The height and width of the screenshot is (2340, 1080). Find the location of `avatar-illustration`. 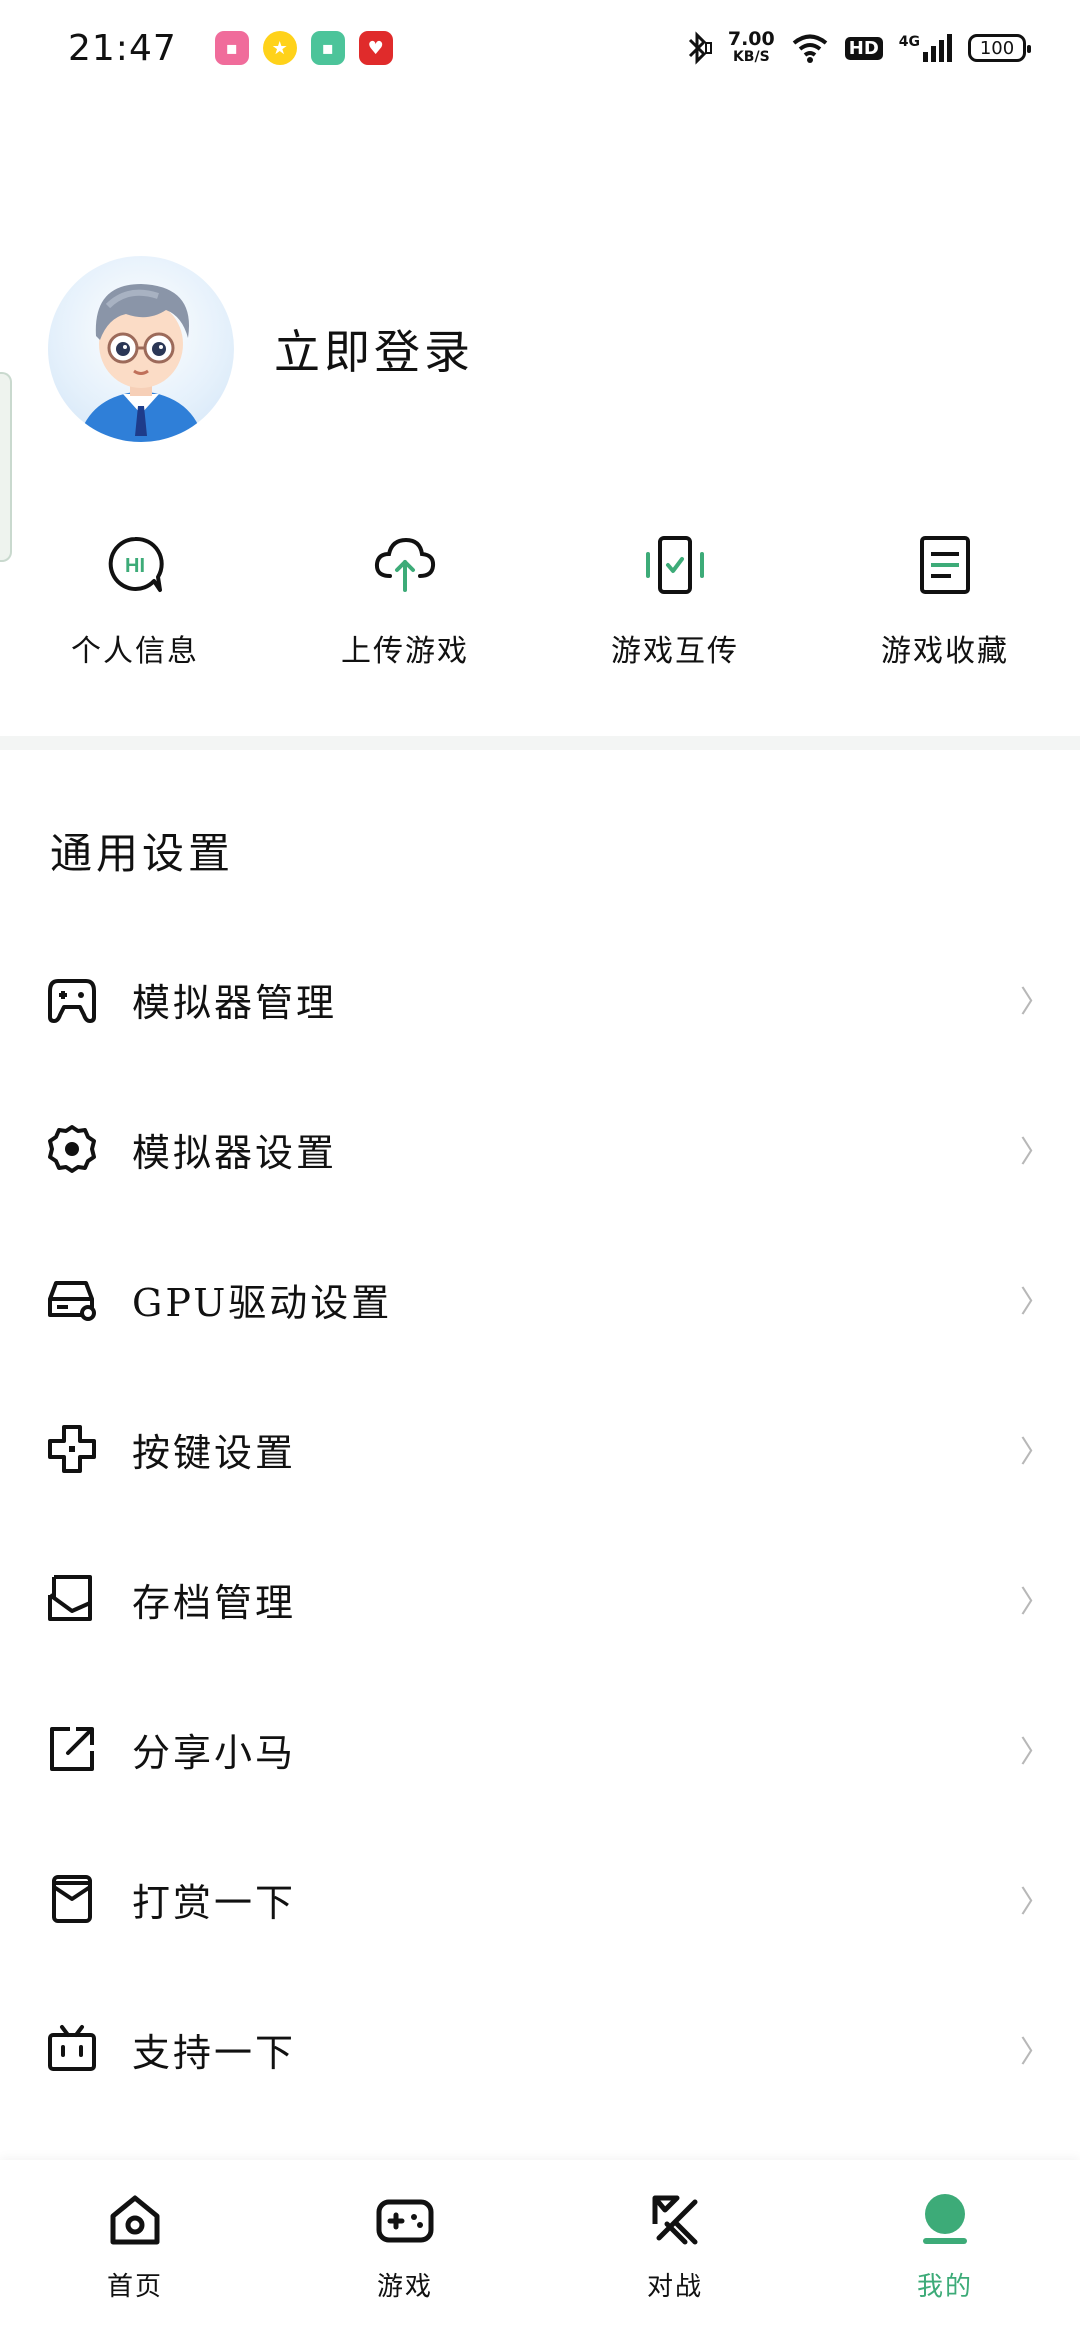

avatar-illustration is located at coordinates (141, 363).